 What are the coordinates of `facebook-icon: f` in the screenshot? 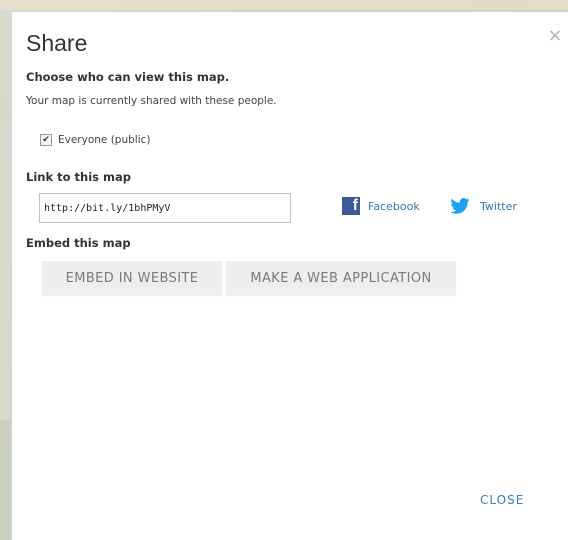 It's located at (351, 206).